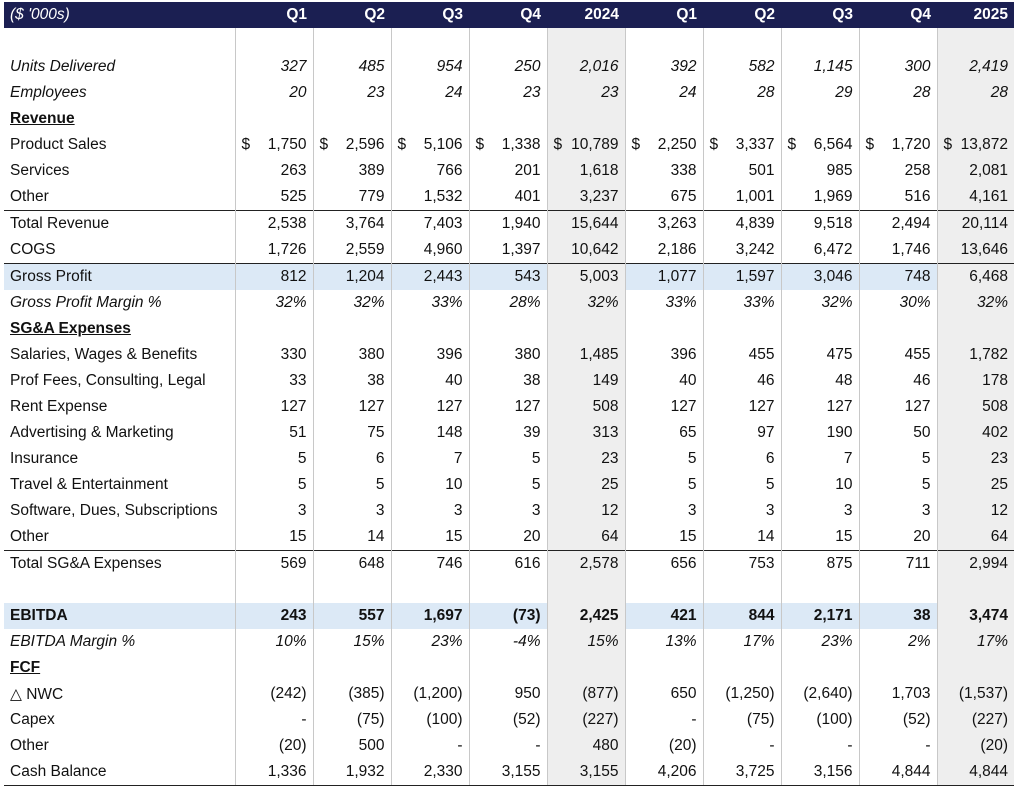 The height and width of the screenshot is (790, 1024). I want to click on table-cell: (1,200), so click(429, 694).